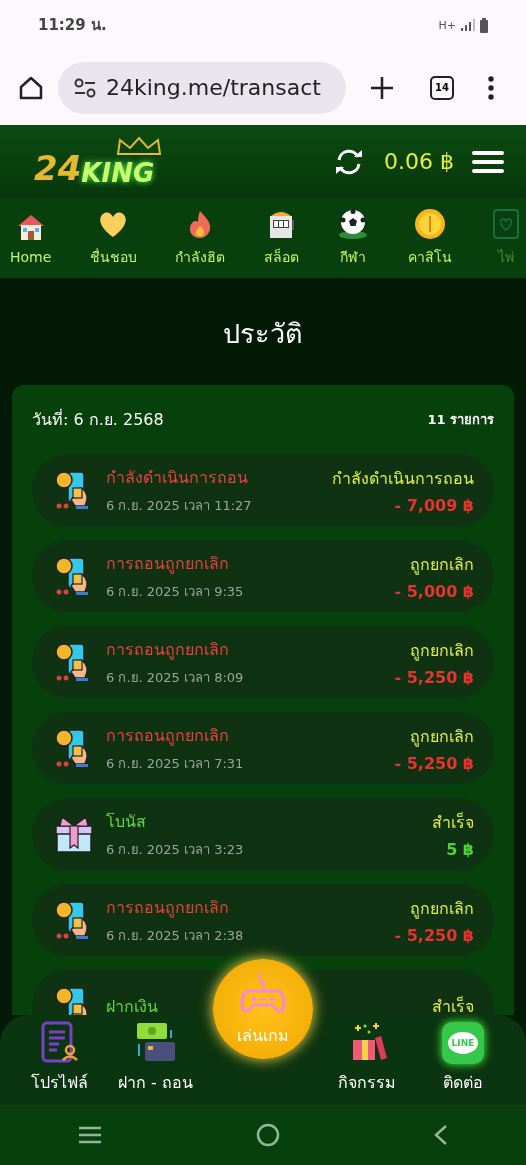 The width and height of the screenshot is (526, 1165). I want to click on logo-number: 24, so click(58, 167).